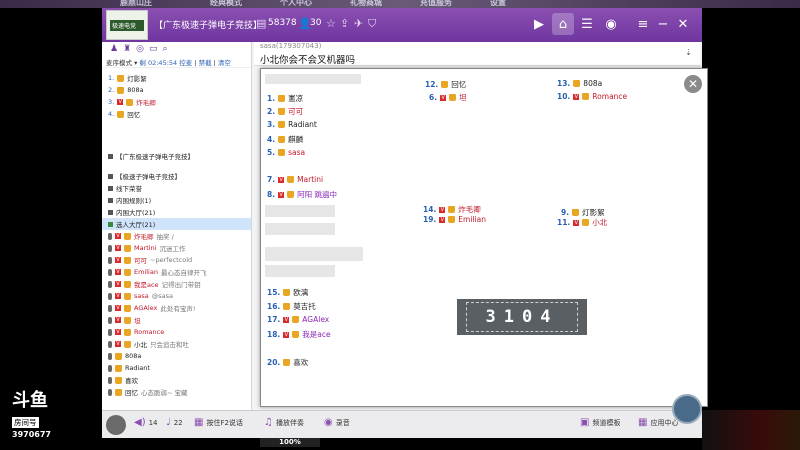  Describe the element at coordinates (285, 111) in the screenshot. I see `seat-2: 2. 可可` at that location.